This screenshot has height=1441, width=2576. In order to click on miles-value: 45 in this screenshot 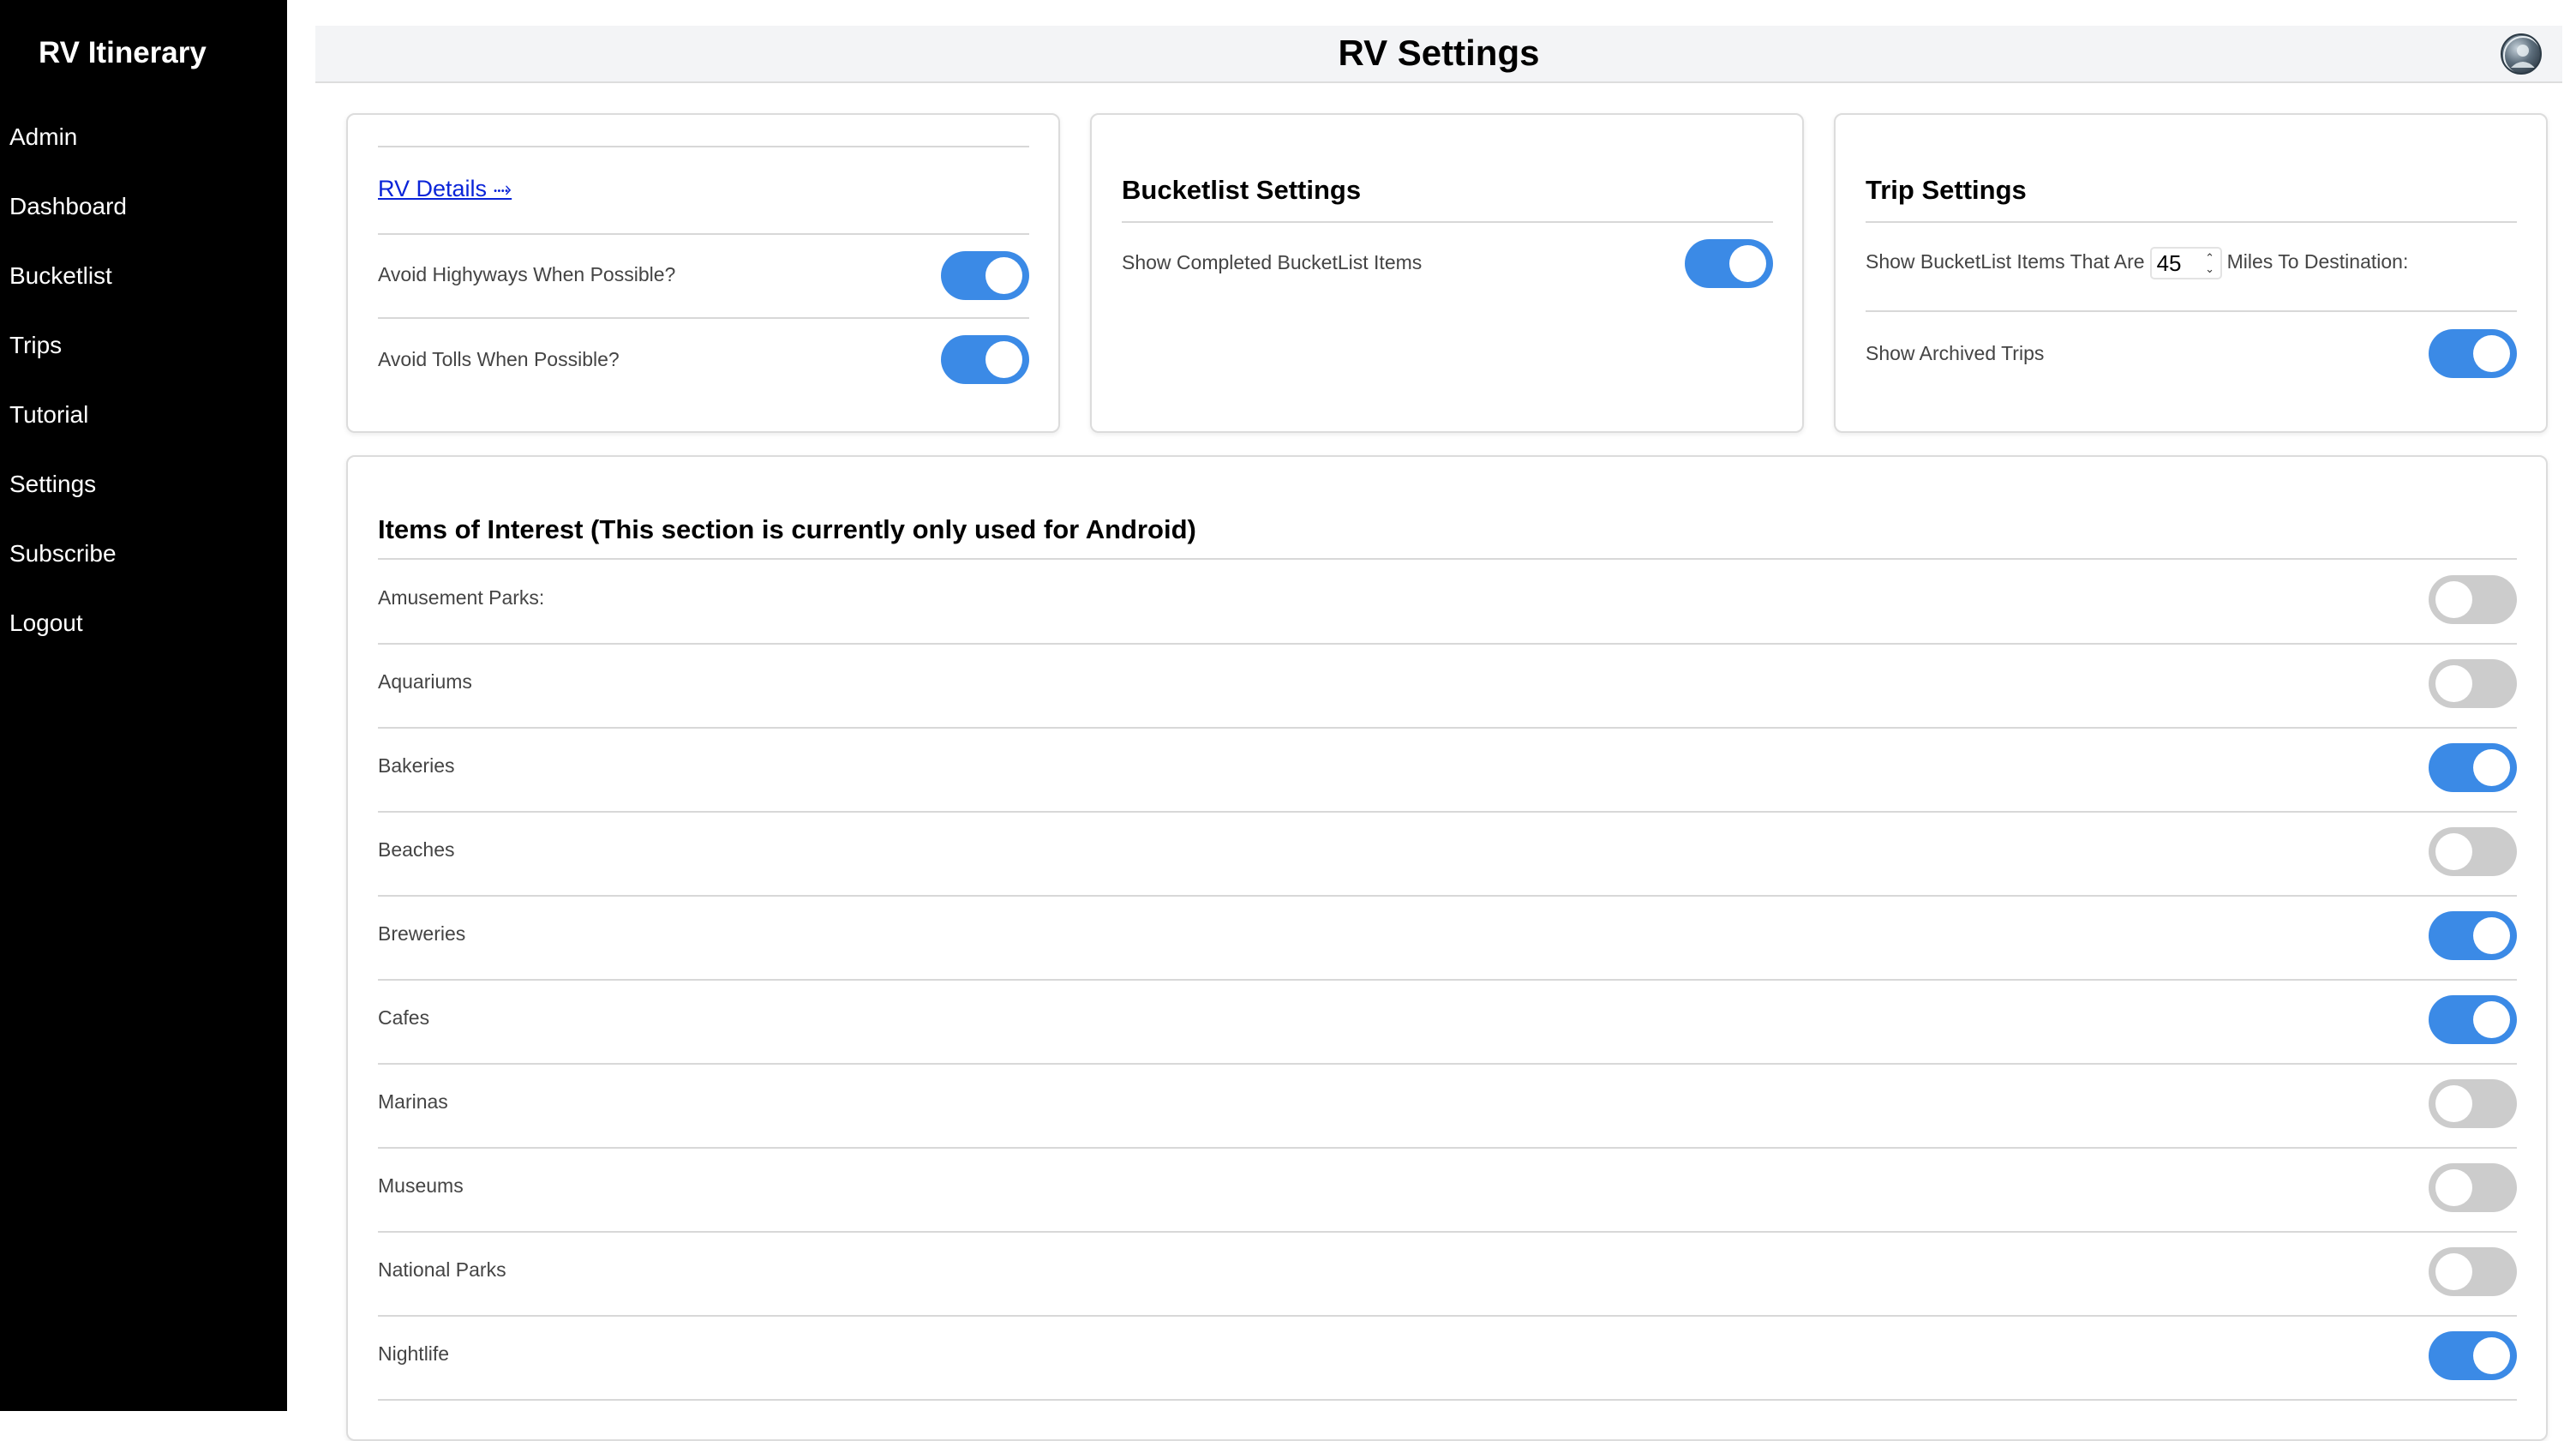, I will do `click(2169, 262)`.